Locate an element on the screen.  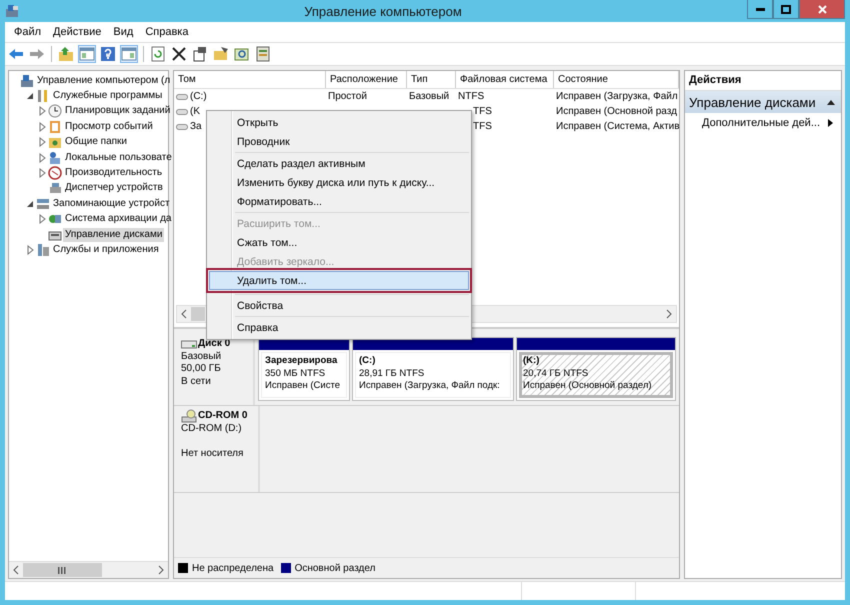
close-button is located at coordinates (822, 9).